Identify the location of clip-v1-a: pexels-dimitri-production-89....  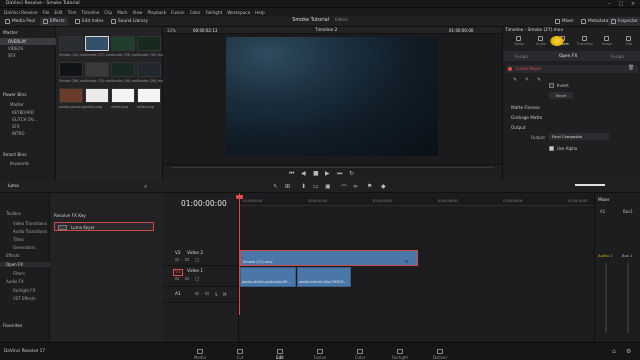
(268, 277).